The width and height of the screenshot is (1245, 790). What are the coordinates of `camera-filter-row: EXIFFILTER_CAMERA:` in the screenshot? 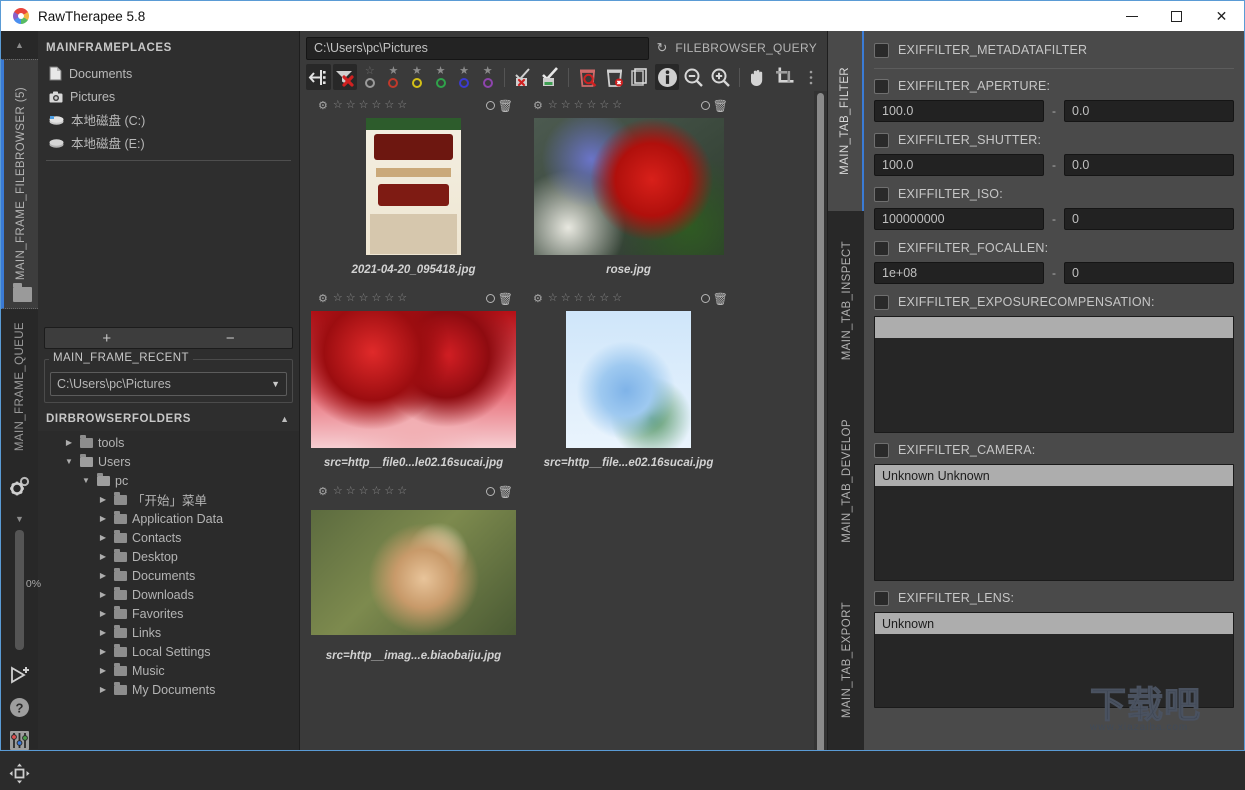 It's located at (1054, 450).